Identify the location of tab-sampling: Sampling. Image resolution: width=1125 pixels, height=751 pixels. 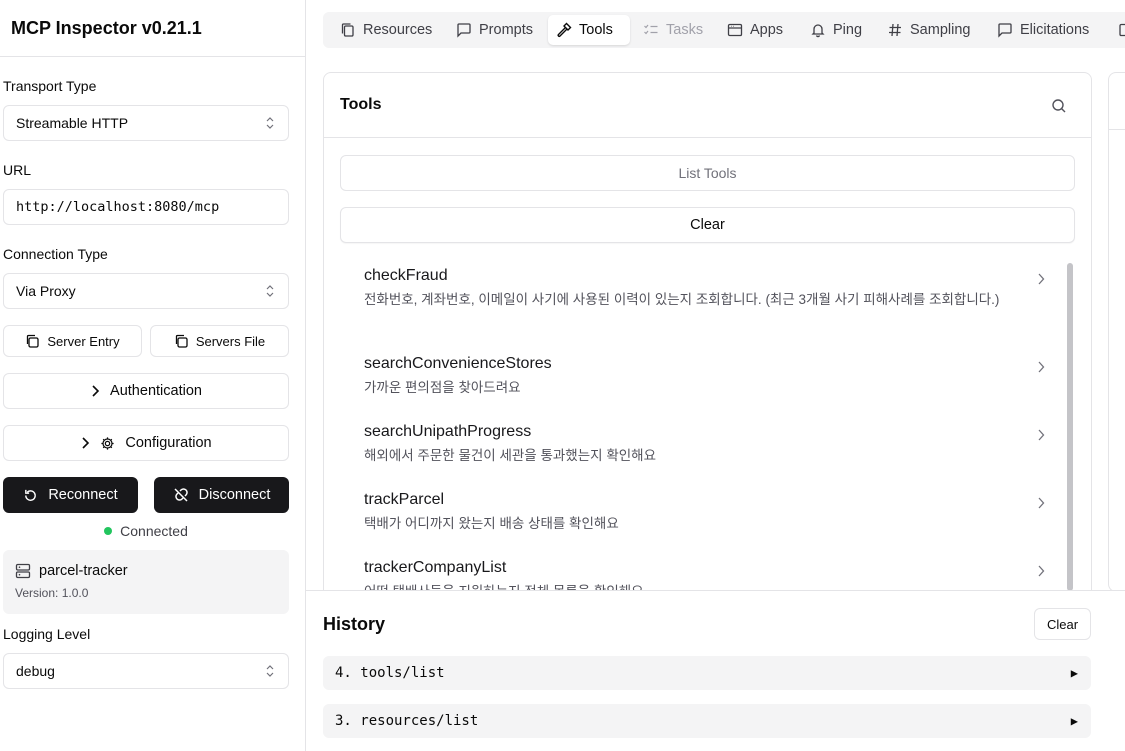
(928, 30).